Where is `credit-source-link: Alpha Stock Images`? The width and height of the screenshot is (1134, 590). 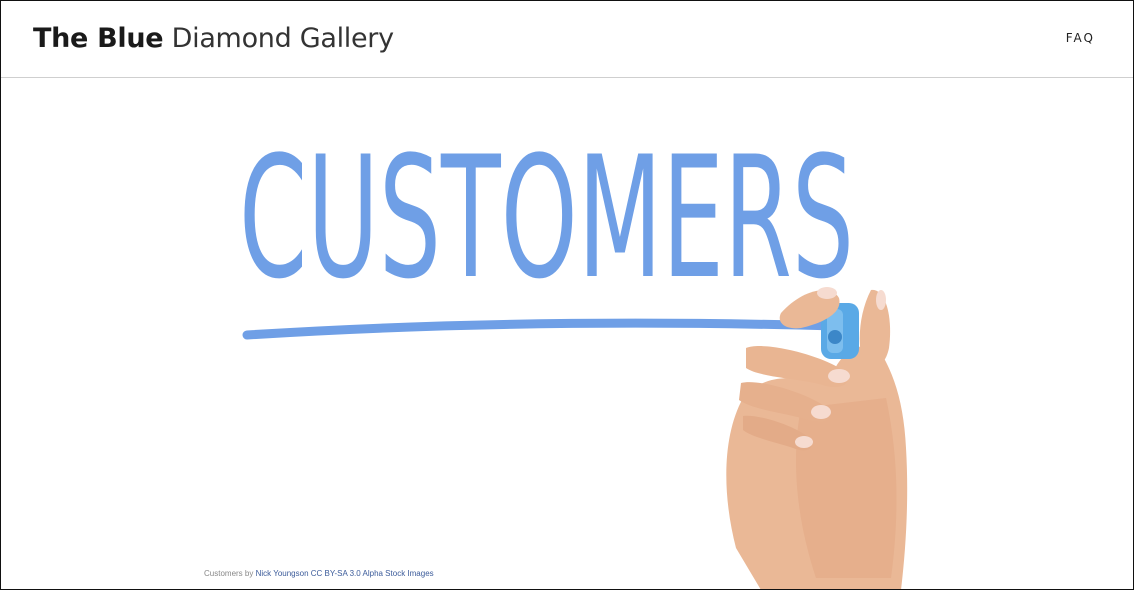 credit-source-link: Alpha Stock Images is located at coordinates (398, 573).